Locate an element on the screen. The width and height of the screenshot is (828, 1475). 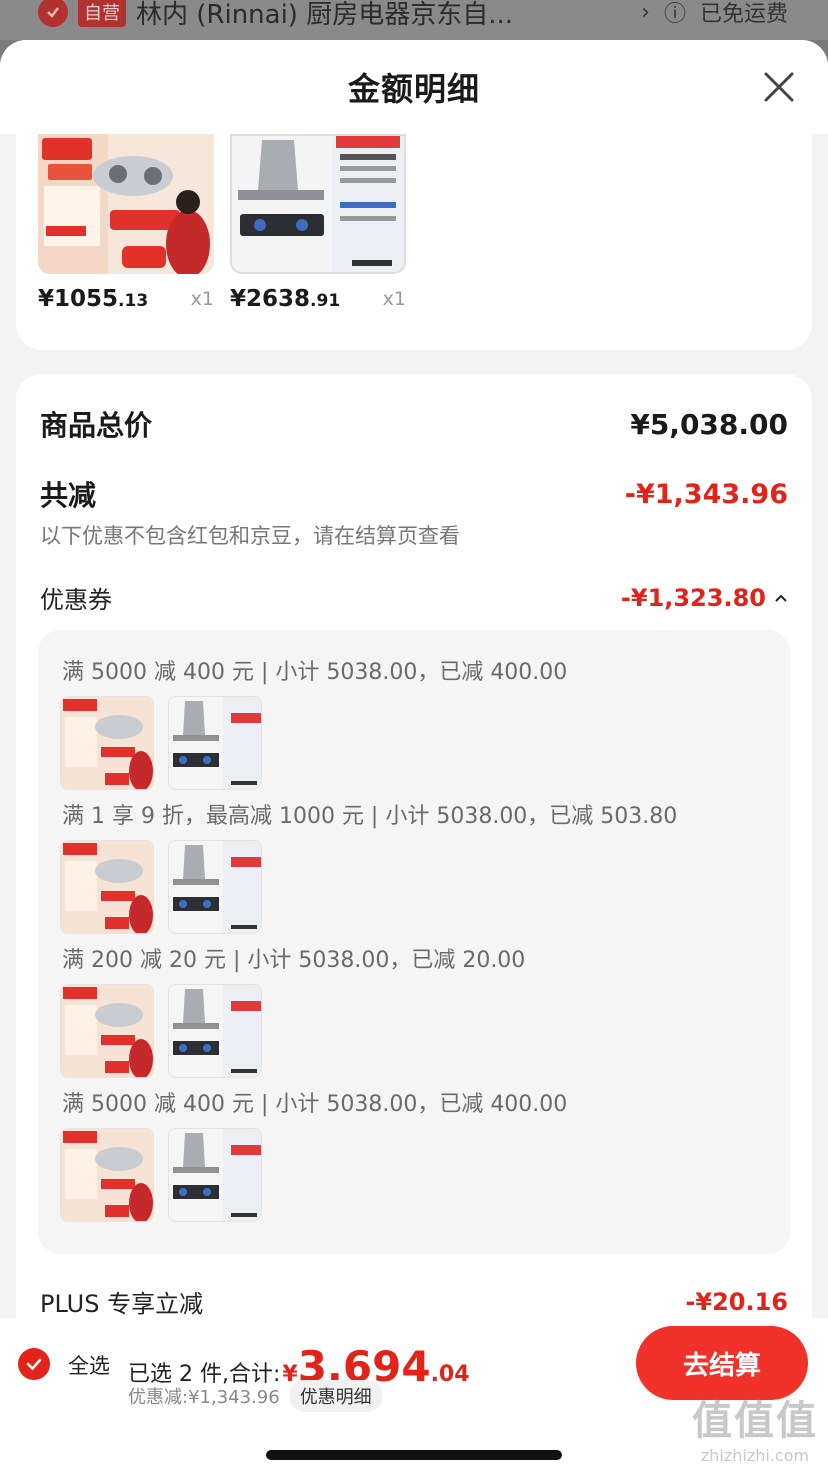
discount-detail-link: 优惠明细 is located at coordinates (335, 1396).